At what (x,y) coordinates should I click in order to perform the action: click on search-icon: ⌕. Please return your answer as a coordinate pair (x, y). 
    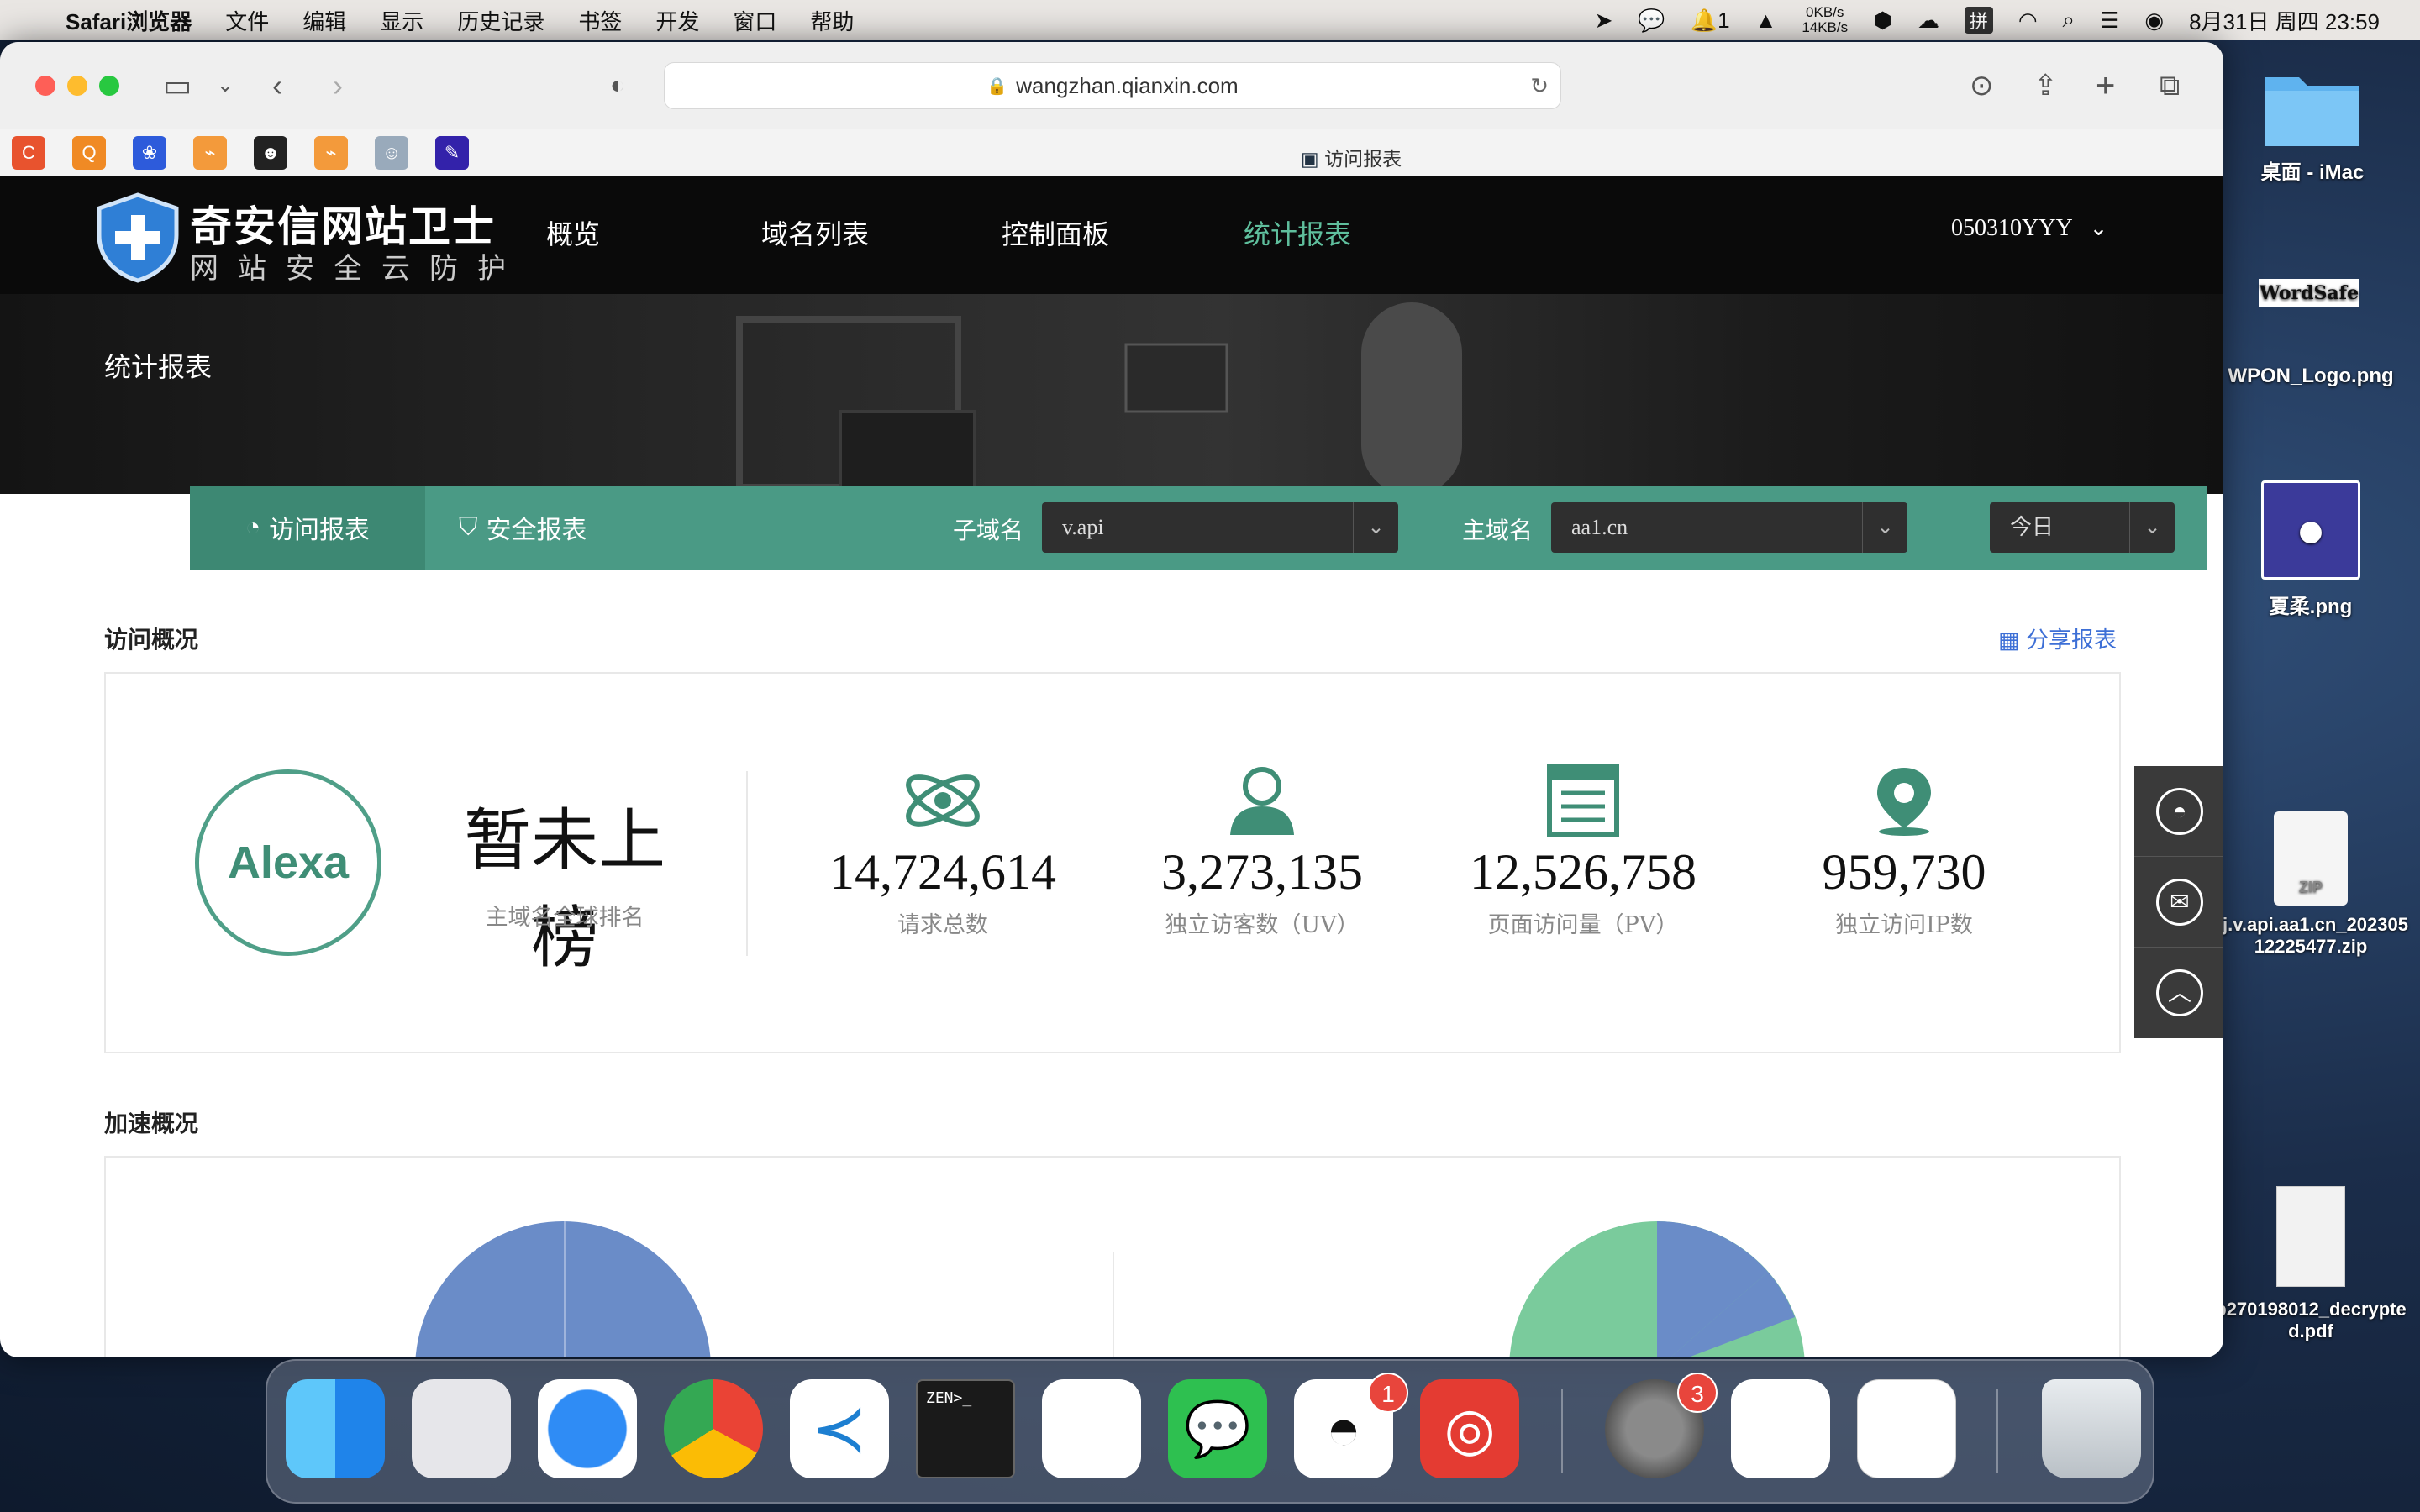
    Looking at the image, I should click on (2069, 20).